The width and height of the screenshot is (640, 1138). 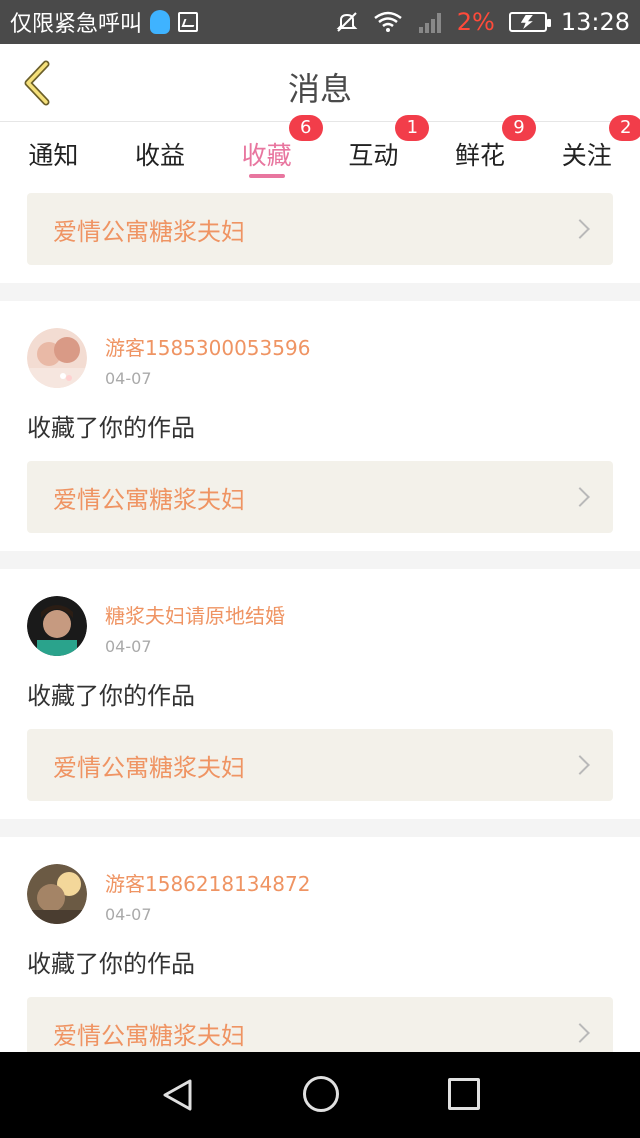 What do you see at coordinates (266, 176) in the screenshot?
I see `active-tab-indicator` at bounding box center [266, 176].